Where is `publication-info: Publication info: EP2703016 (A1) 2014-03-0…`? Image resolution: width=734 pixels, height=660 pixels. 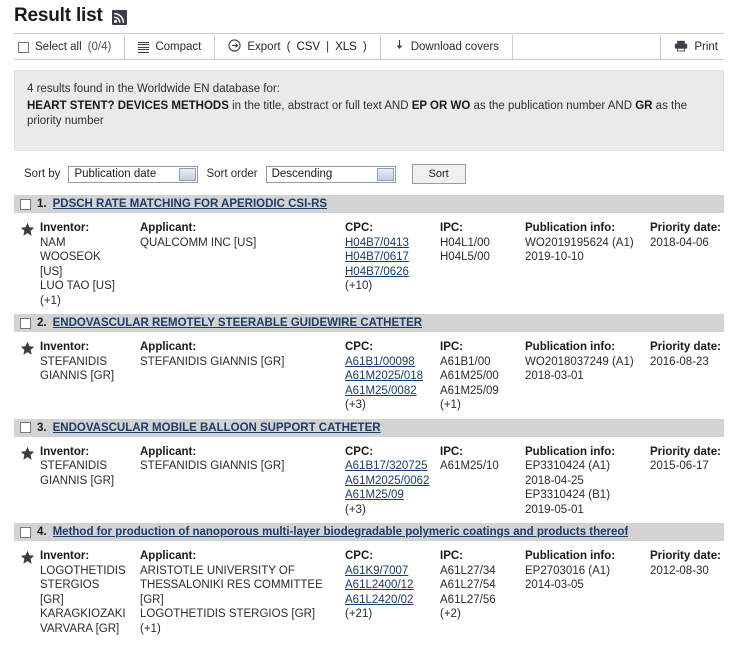 publication-info: Publication info: EP2703016 (A1) 2014-03-0… is located at coordinates (587, 592).